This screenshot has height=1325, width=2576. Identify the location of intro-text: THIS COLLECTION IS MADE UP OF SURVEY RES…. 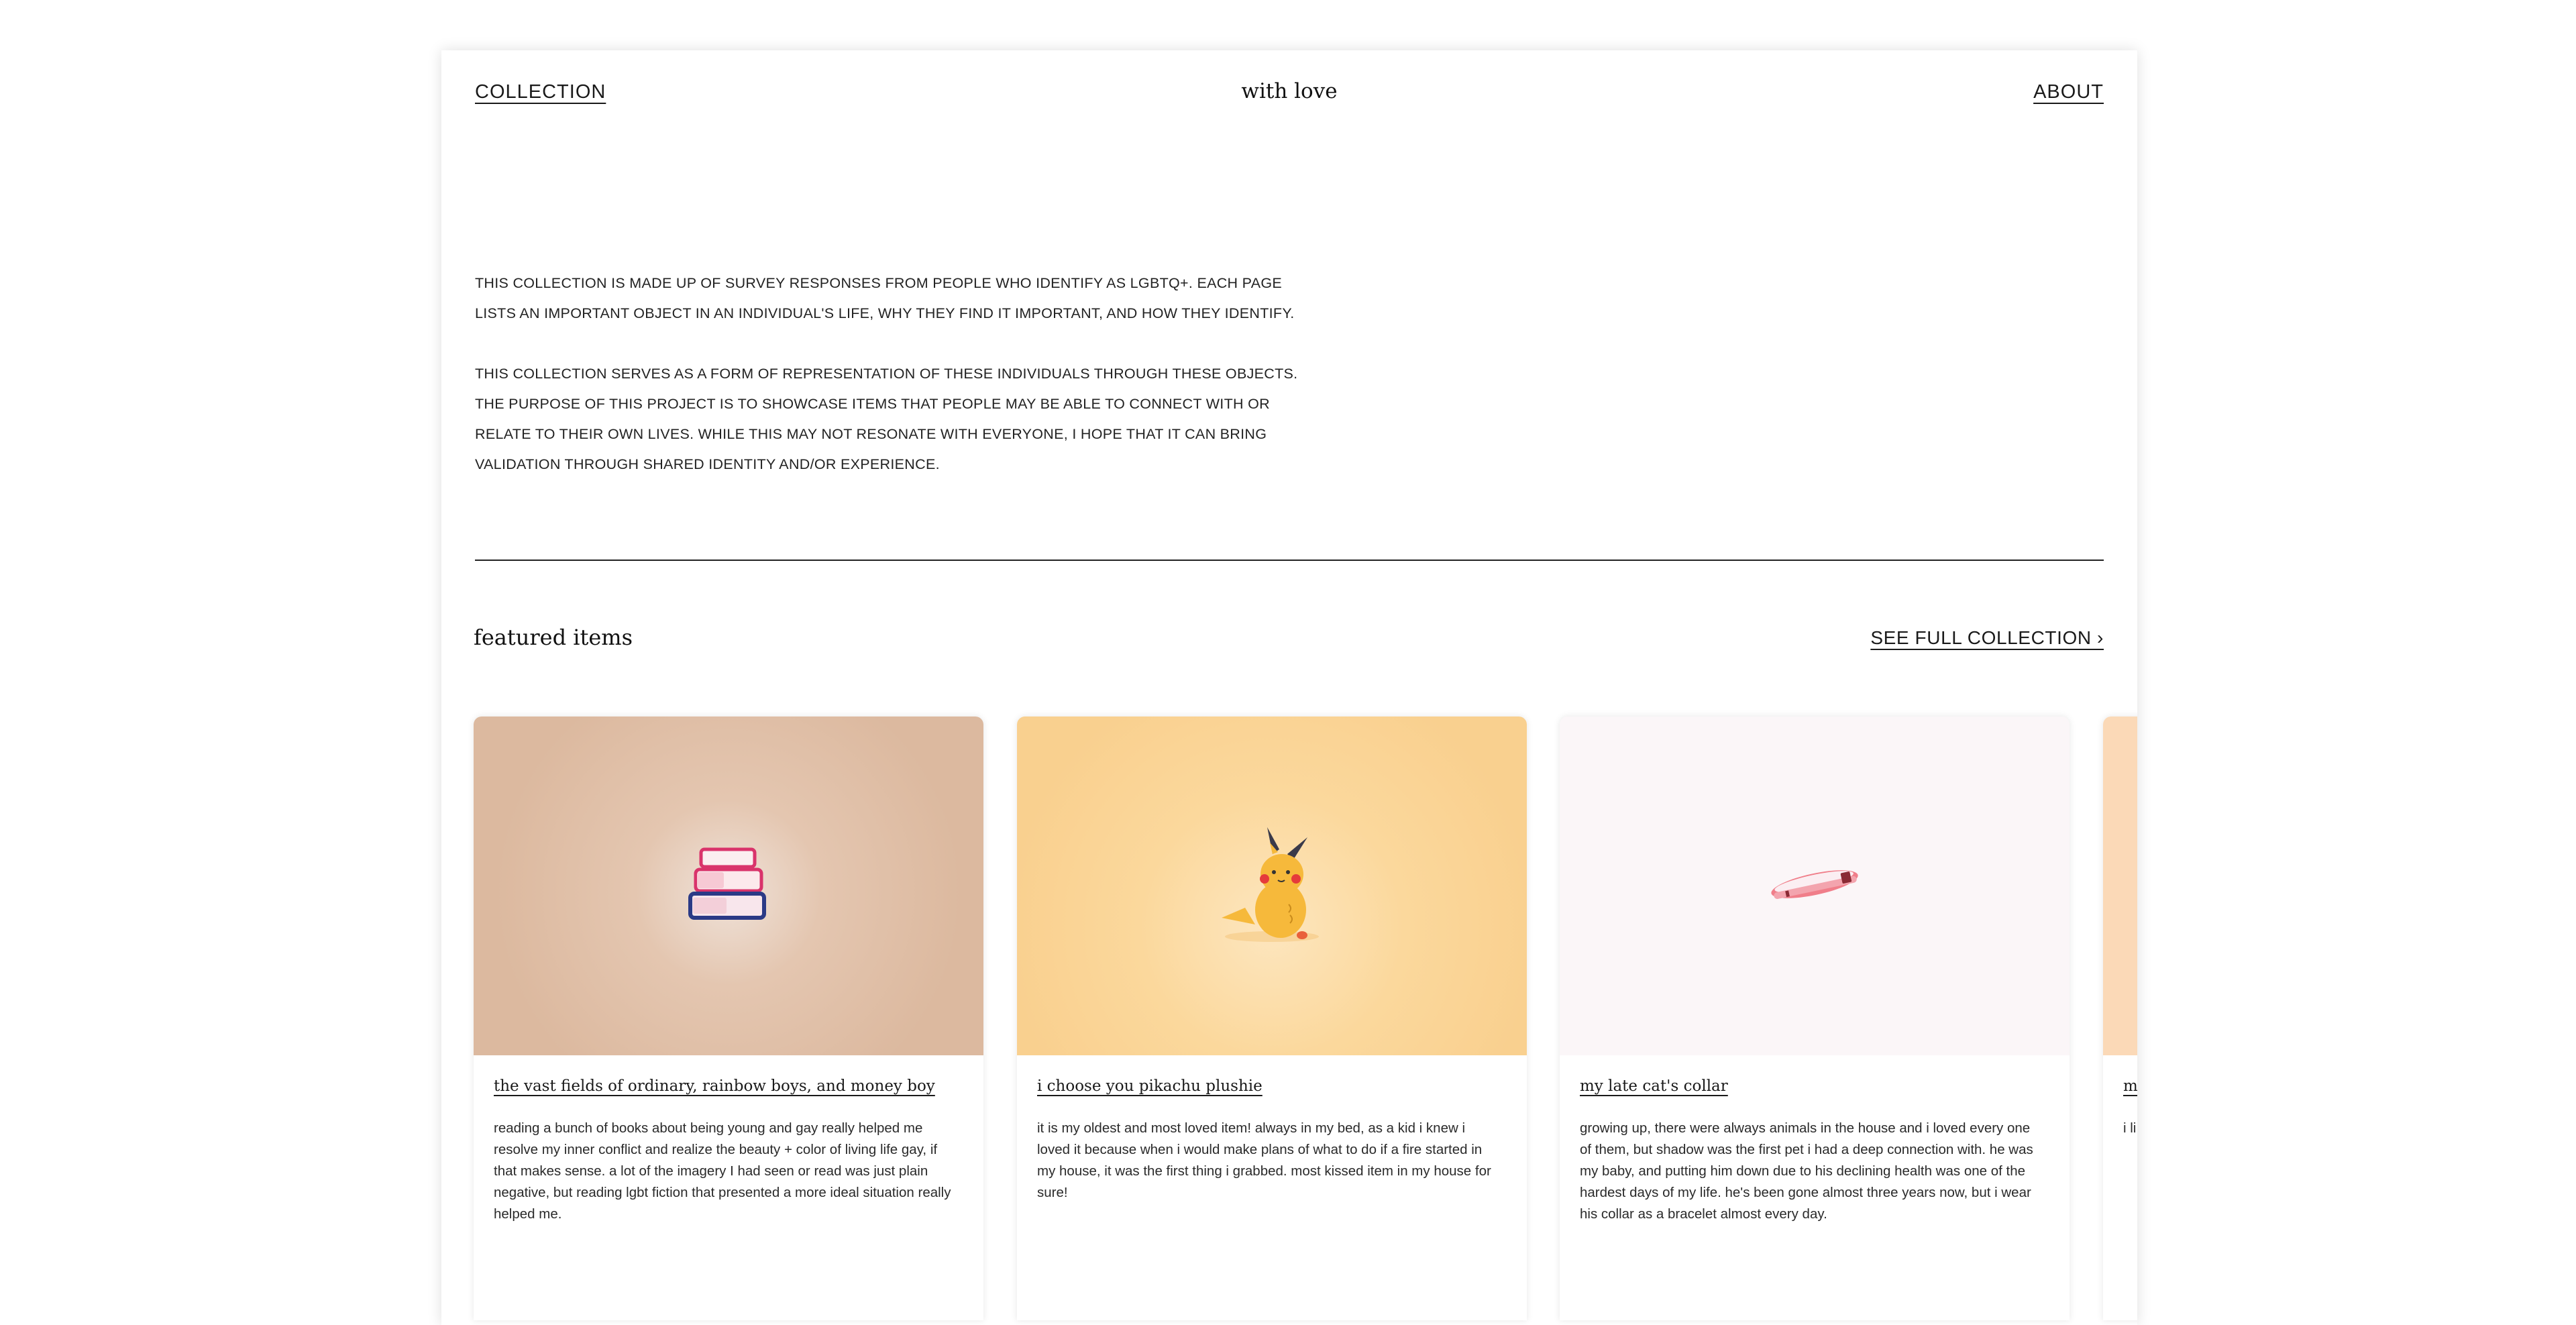
(897, 389).